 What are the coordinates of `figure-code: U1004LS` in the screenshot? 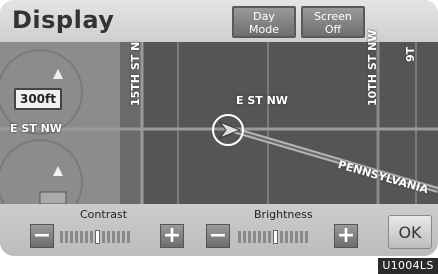 It's located at (408, 266).